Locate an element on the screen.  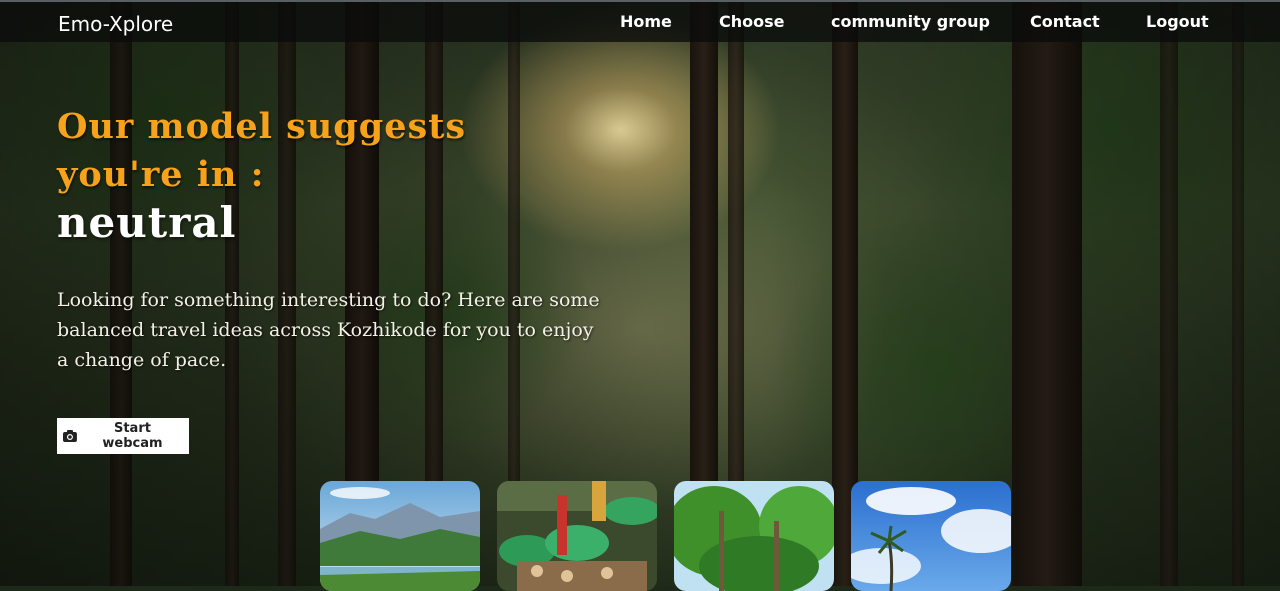
palm-sky-image is located at coordinates (931, 536).